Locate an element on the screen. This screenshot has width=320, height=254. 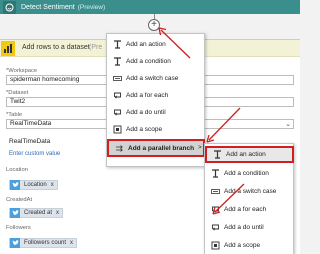
submenu-add-condition-label: Add a condition is located at coordinates (246, 173).